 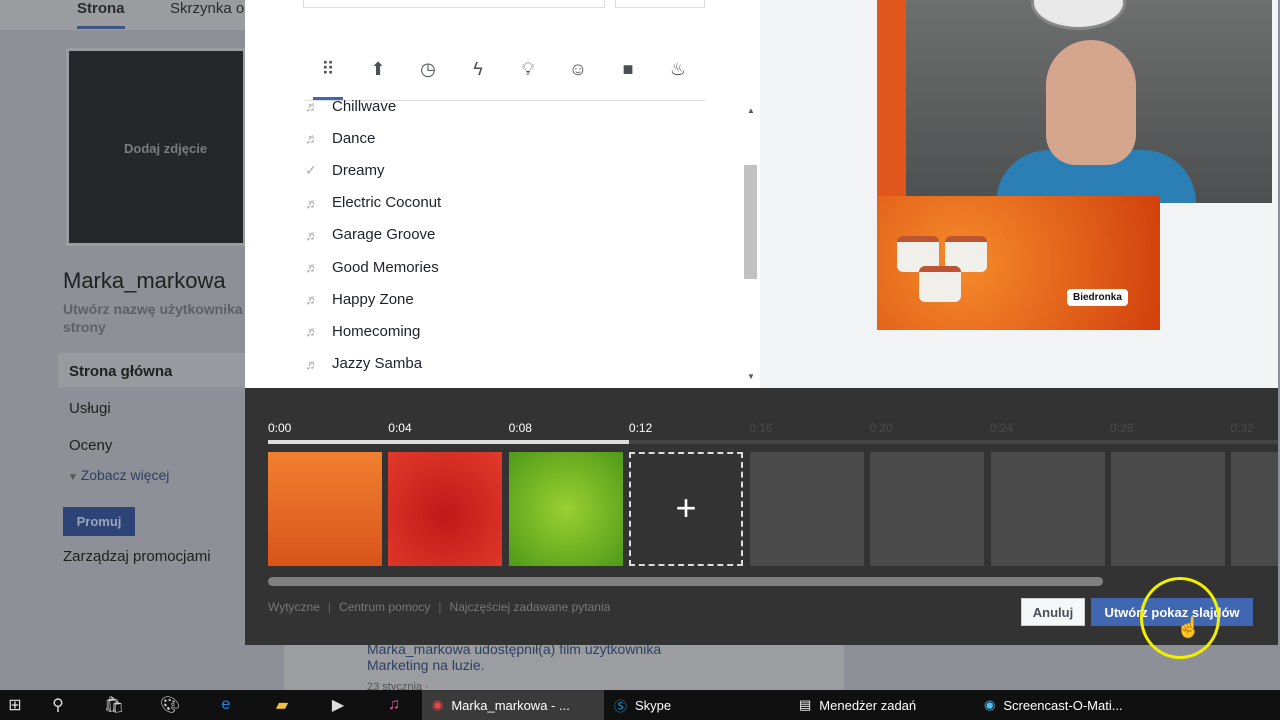 What do you see at coordinates (640, 428) in the screenshot?
I see `timeline-tick: 0:12` at bounding box center [640, 428].